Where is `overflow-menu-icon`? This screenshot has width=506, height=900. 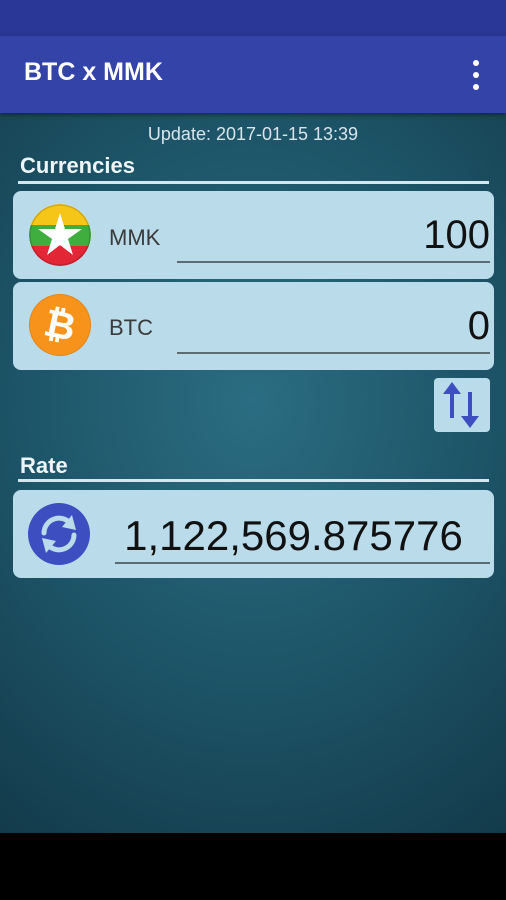 overflow-menu-icon is located at coordinates (476, 75).